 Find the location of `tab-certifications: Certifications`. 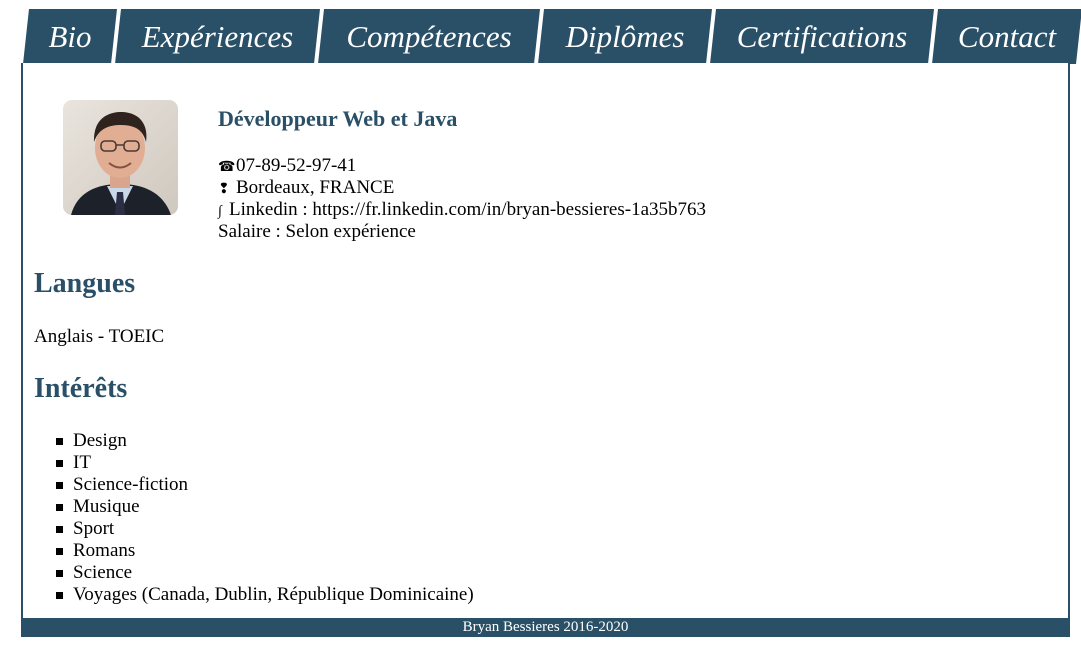

tab-certifications: Certifications is located at coordinates (822, 36).